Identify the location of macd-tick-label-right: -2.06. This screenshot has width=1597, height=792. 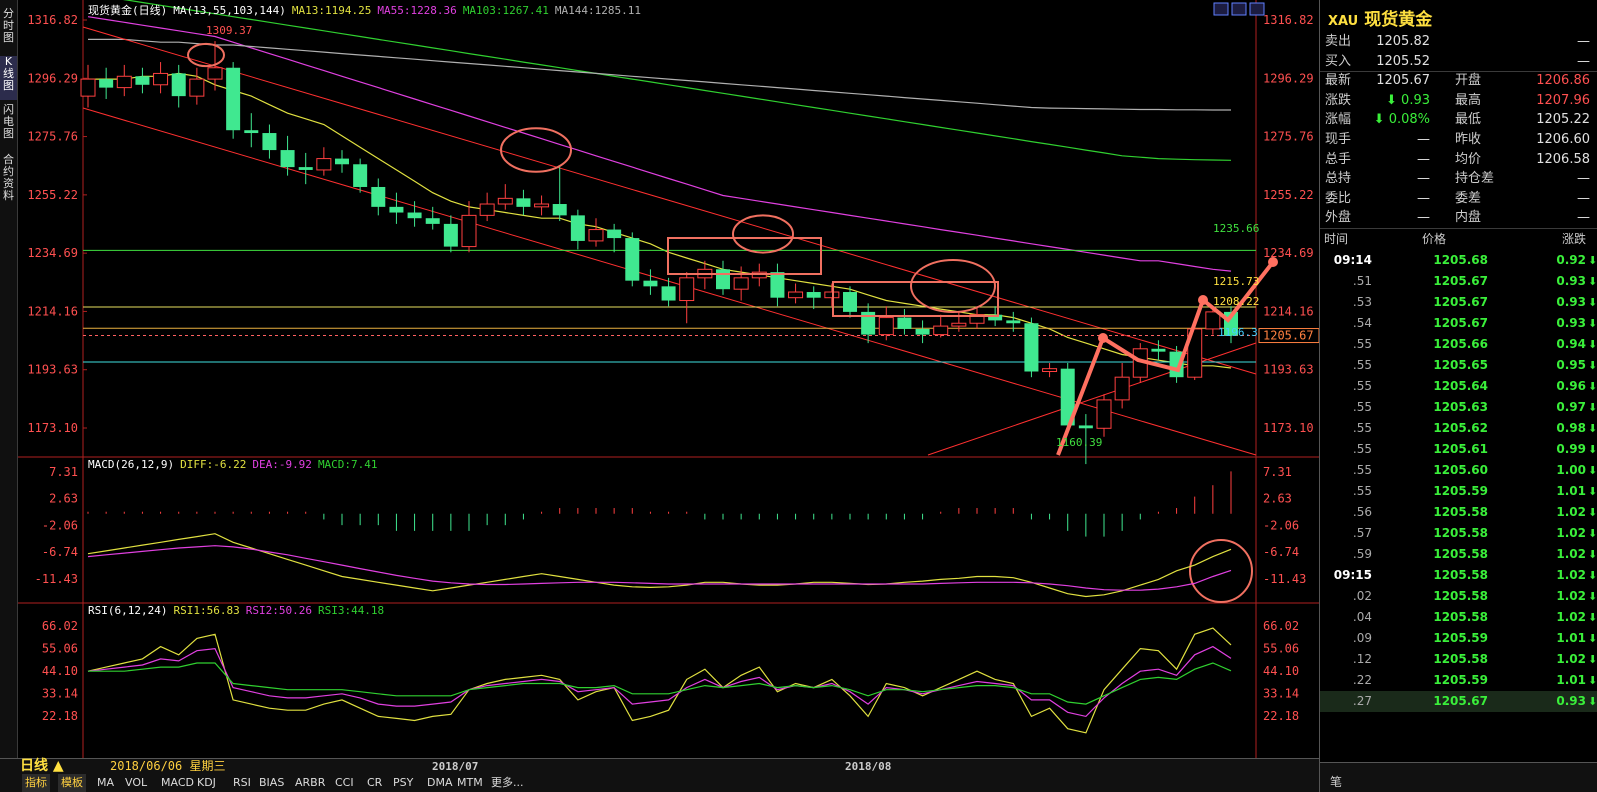
(1281, 526).